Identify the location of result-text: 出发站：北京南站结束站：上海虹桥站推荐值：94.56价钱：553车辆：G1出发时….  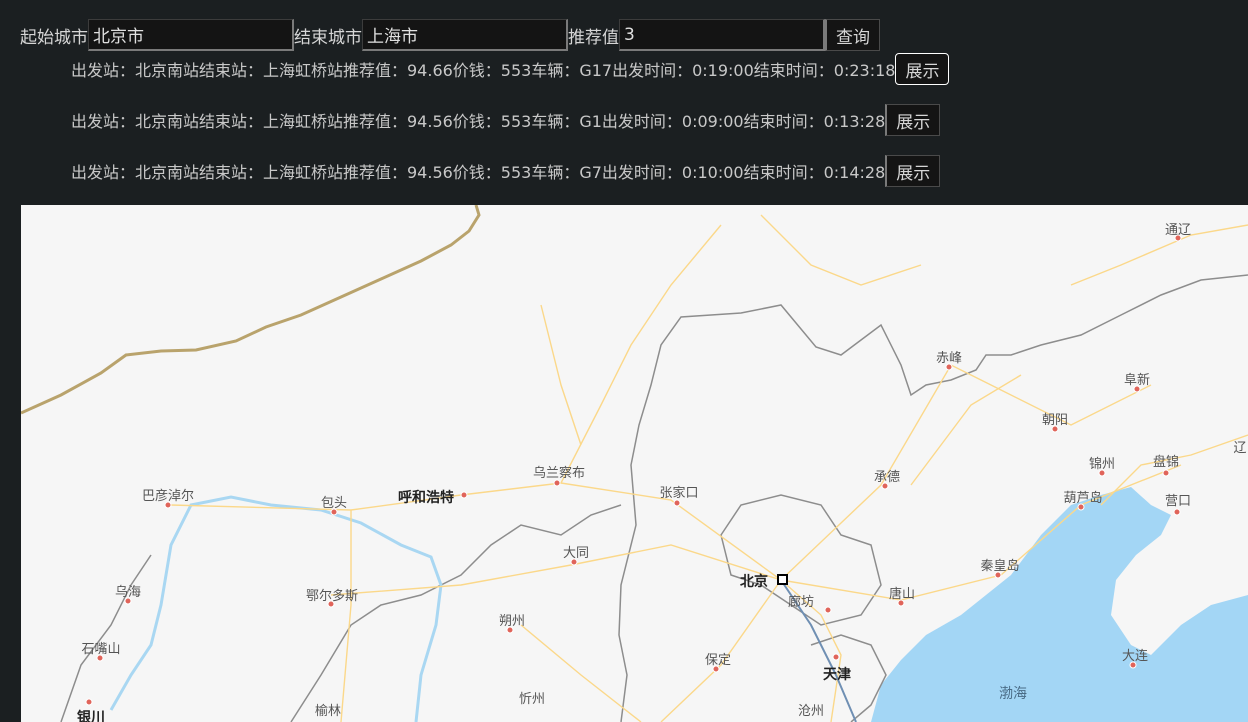
(478, 121).